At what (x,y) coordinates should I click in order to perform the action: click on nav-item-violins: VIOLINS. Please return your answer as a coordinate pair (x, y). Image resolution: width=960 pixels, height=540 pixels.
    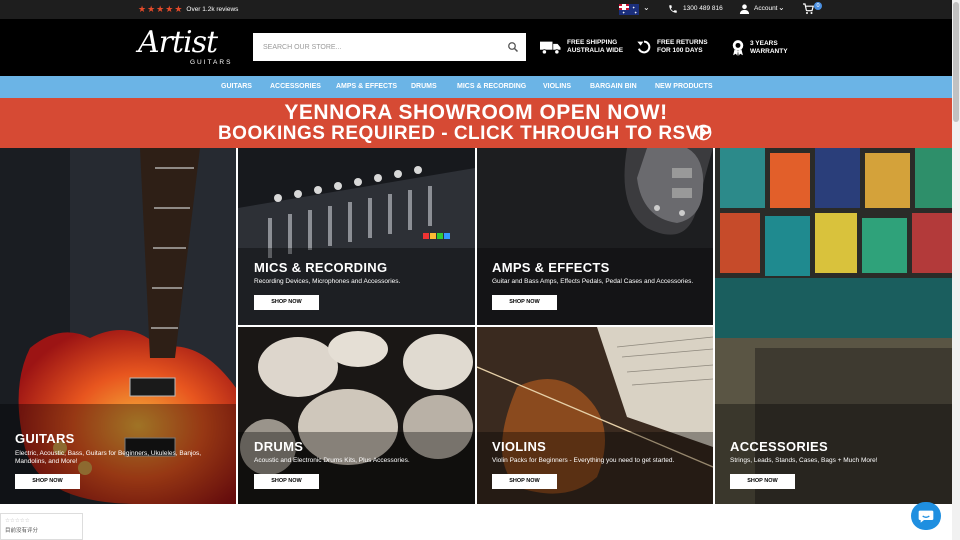
    Looking at the image, I should click on (557, 86).